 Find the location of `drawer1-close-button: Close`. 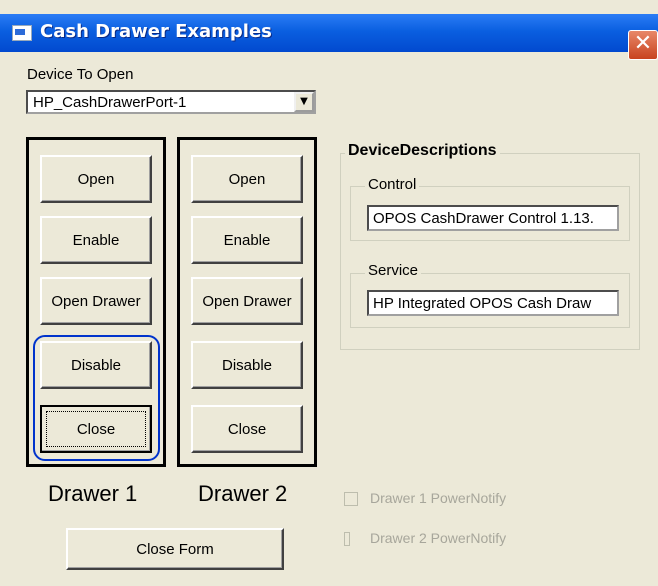

drawer1-close-button: Close is located at coordinates (96, 429).